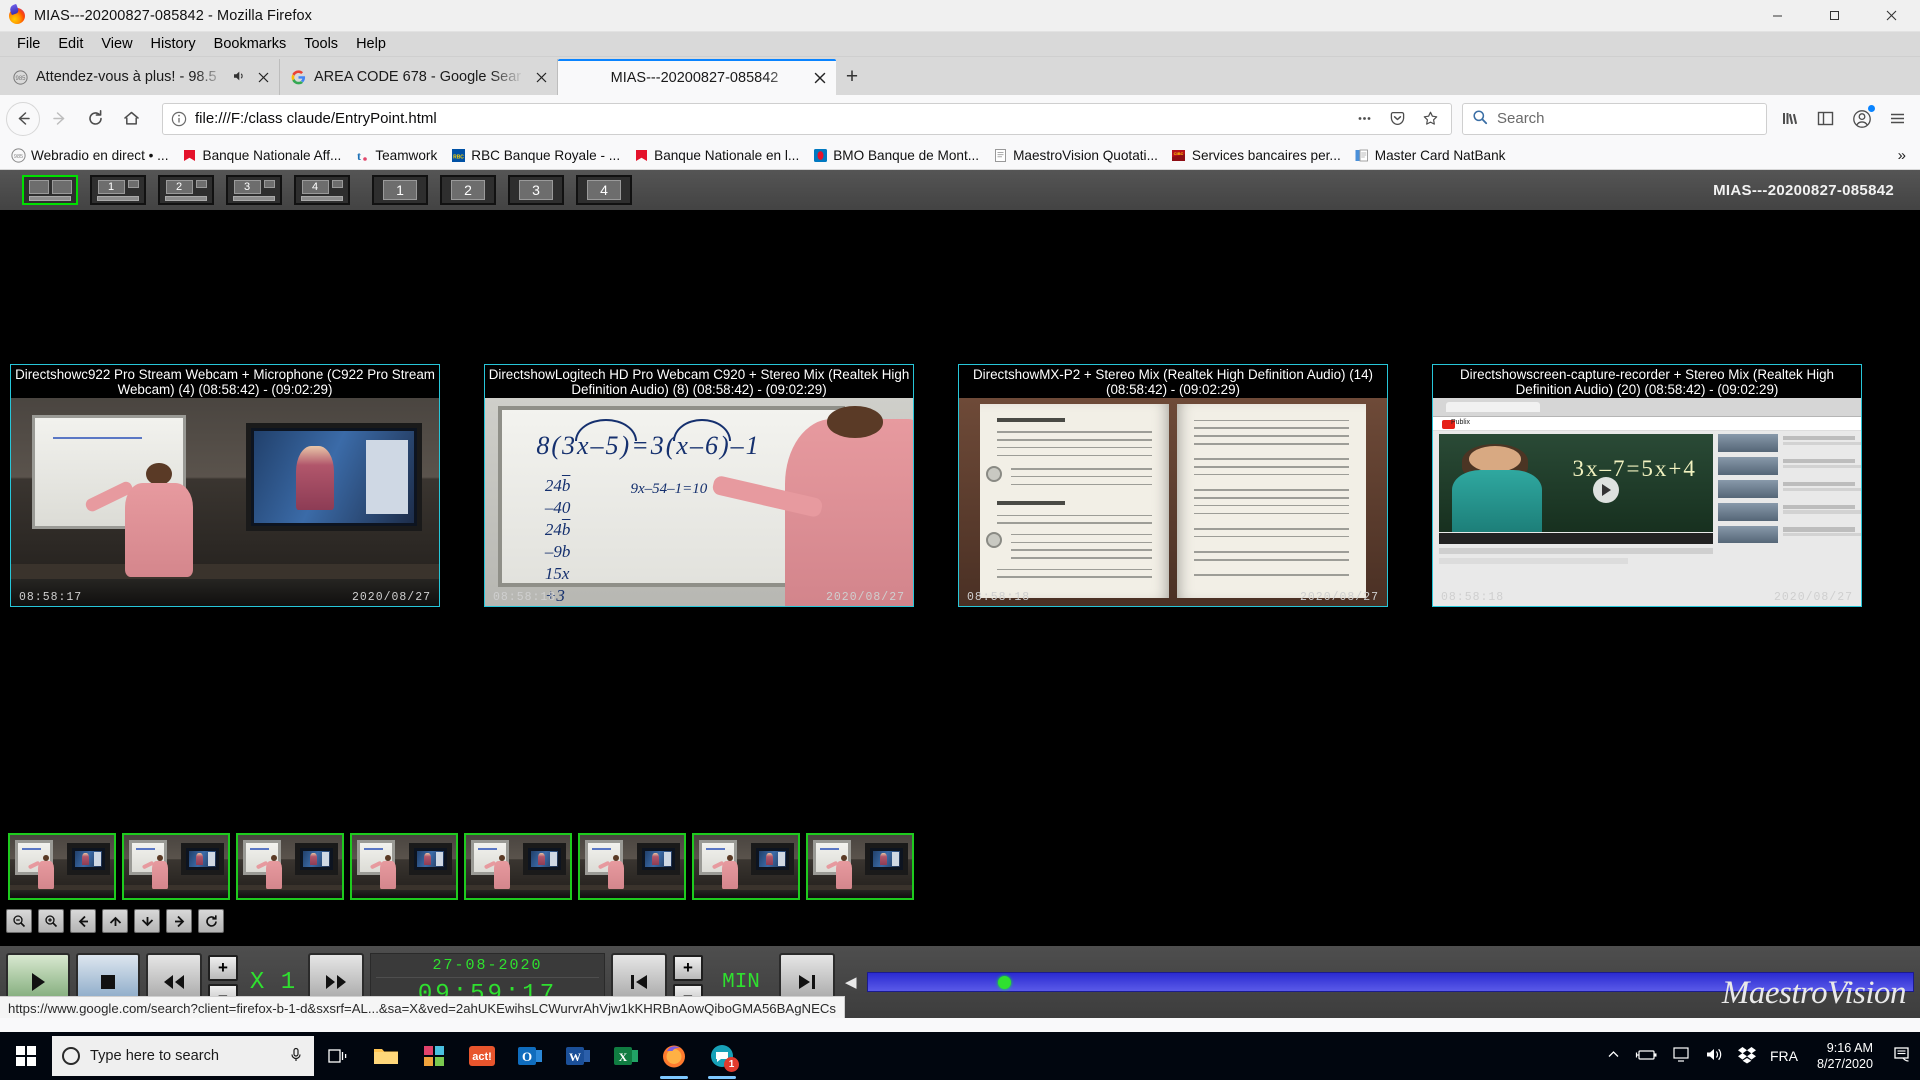 The image size is (1920, 1080). I want to click on sidebar-icon, so click(1825, 118).